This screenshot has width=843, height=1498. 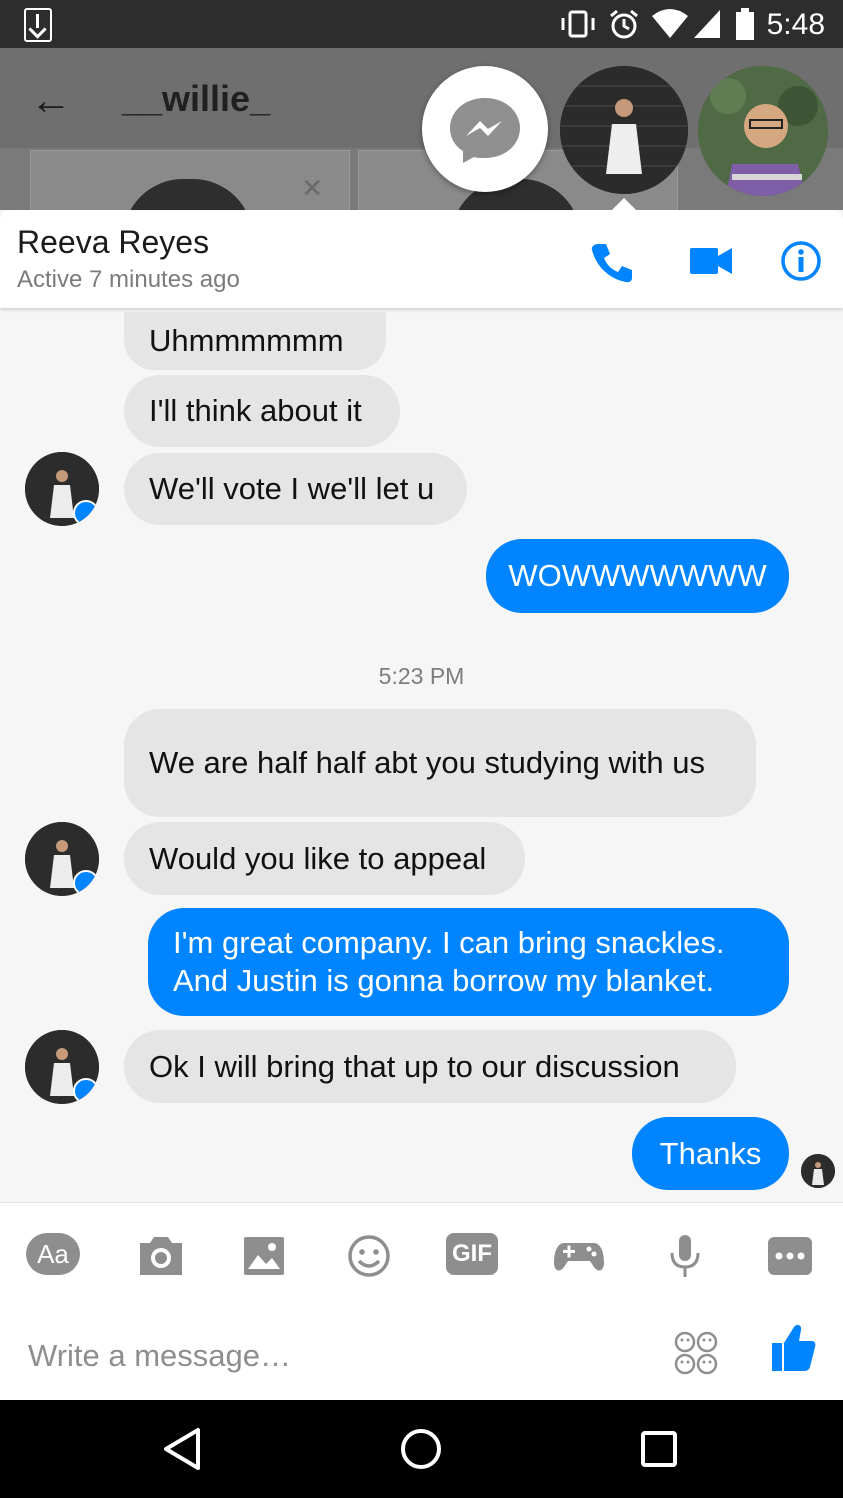 What do you see at coordinates (685, 1256) in the screenshot?
I see `microphone-icon` at bounding box center [685, 1256].